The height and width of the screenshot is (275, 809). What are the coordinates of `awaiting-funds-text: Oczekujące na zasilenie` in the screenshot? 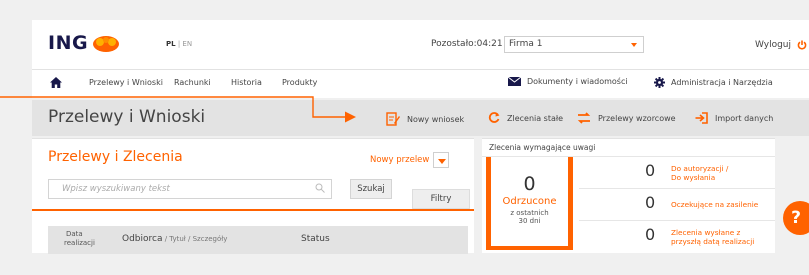 It's located at (715, 204).